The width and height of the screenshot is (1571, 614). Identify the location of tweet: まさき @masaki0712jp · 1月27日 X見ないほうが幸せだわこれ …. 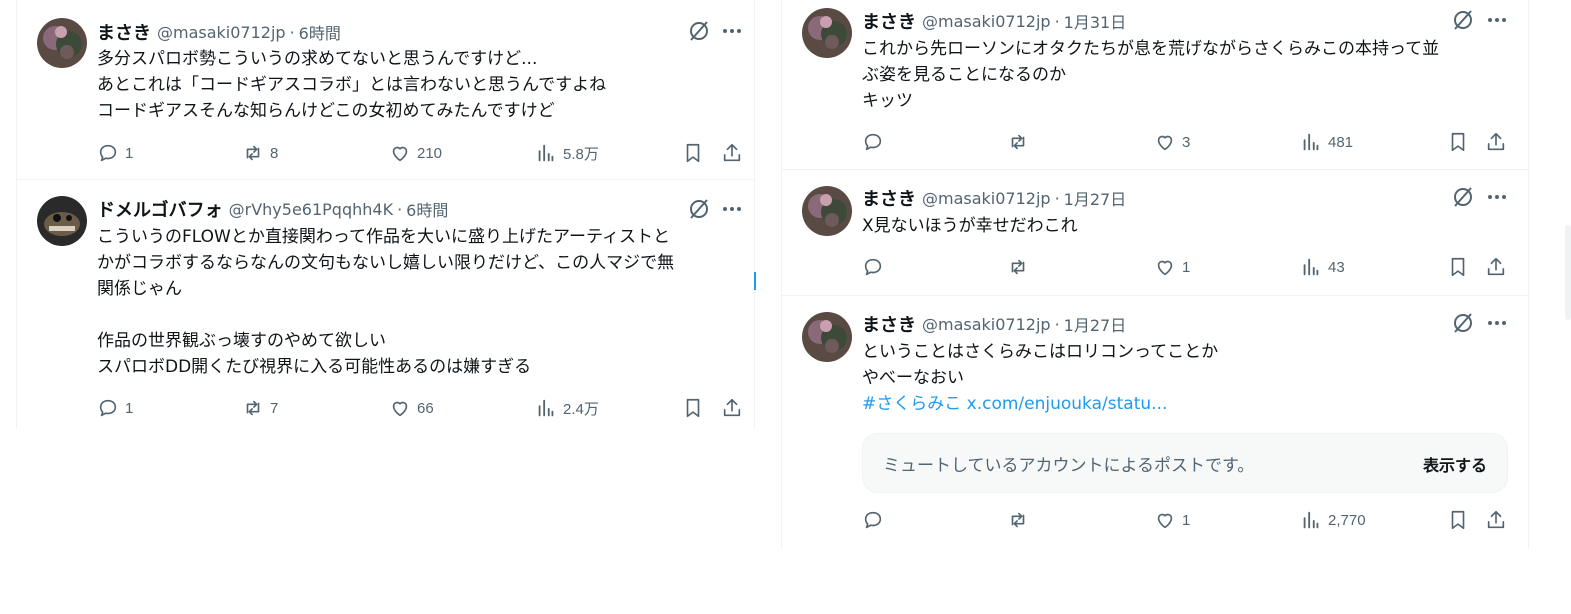
(1155, 233).